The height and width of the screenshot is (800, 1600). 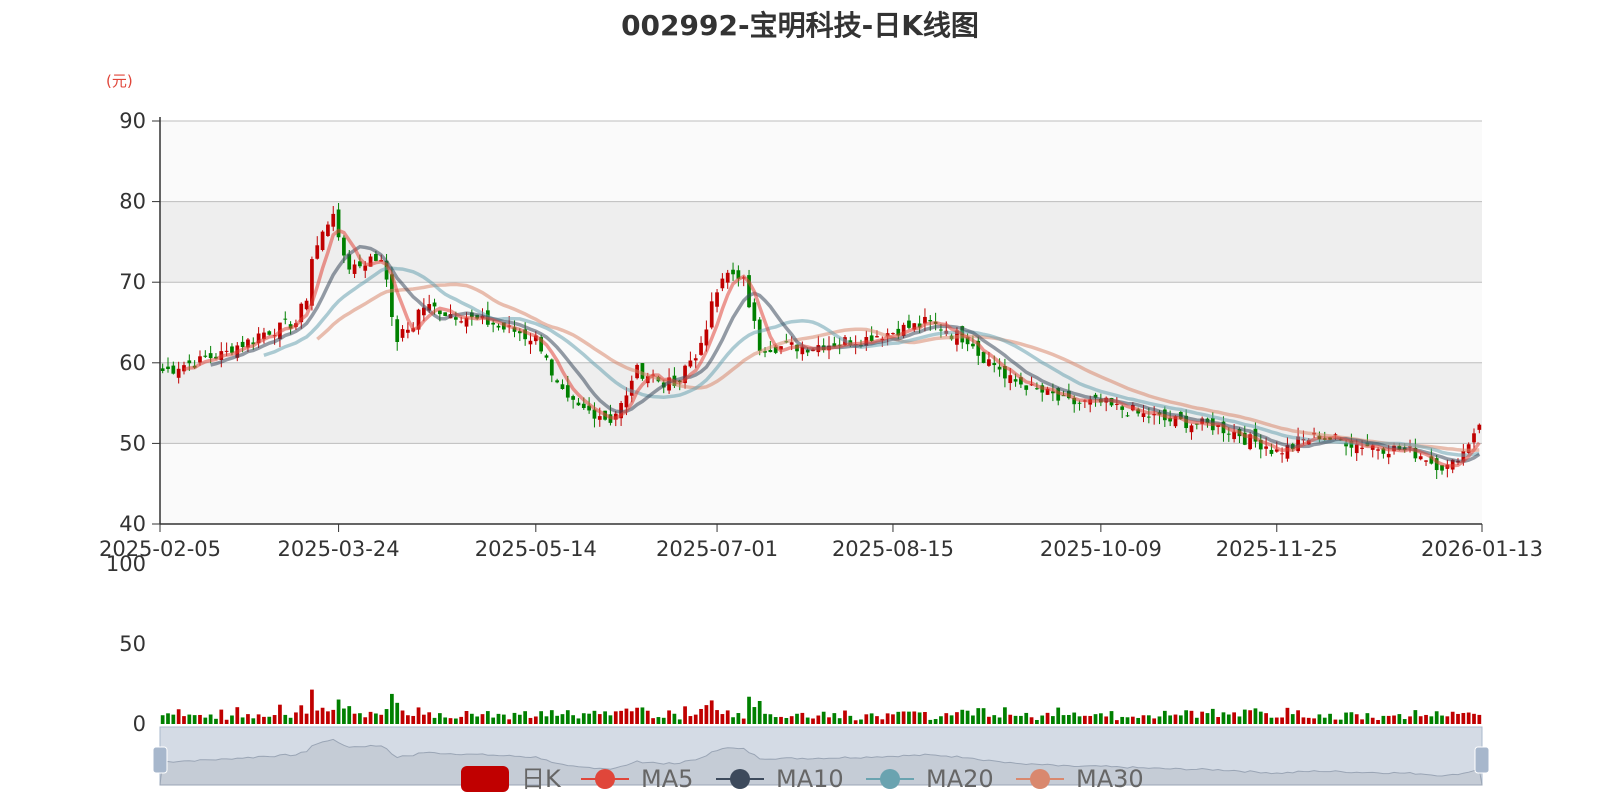 What do you see at coordinates (893, 549) in the screenshot?
I see `x-tick-label: 2025-08-15` at bounding box center [893, 549].